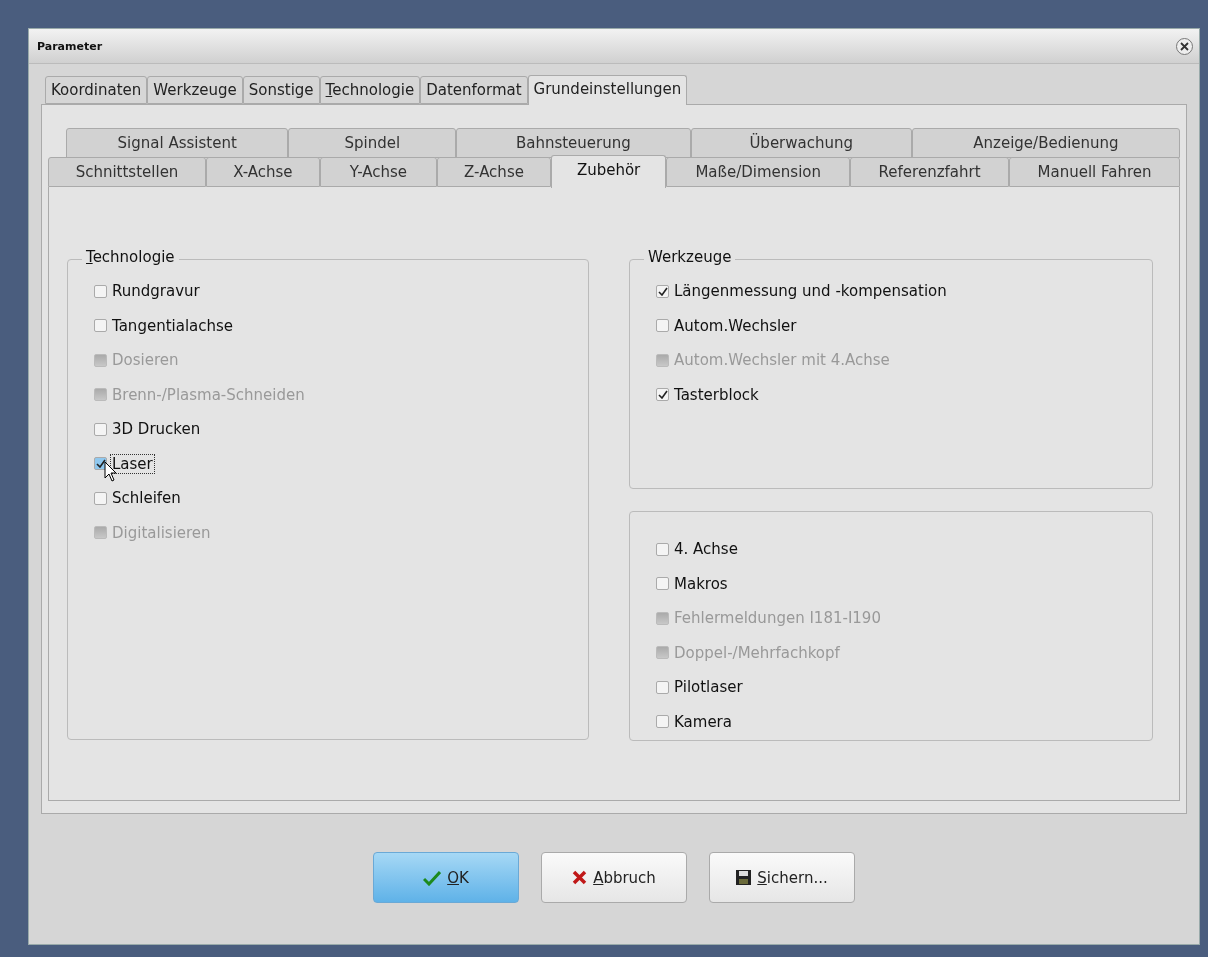 Image resolution: width=1208 pixels, height=957 pixels. Describe the element at coordinates (703, 721) in the screenshot. I see `checkbox-label: Kamera` at that location.